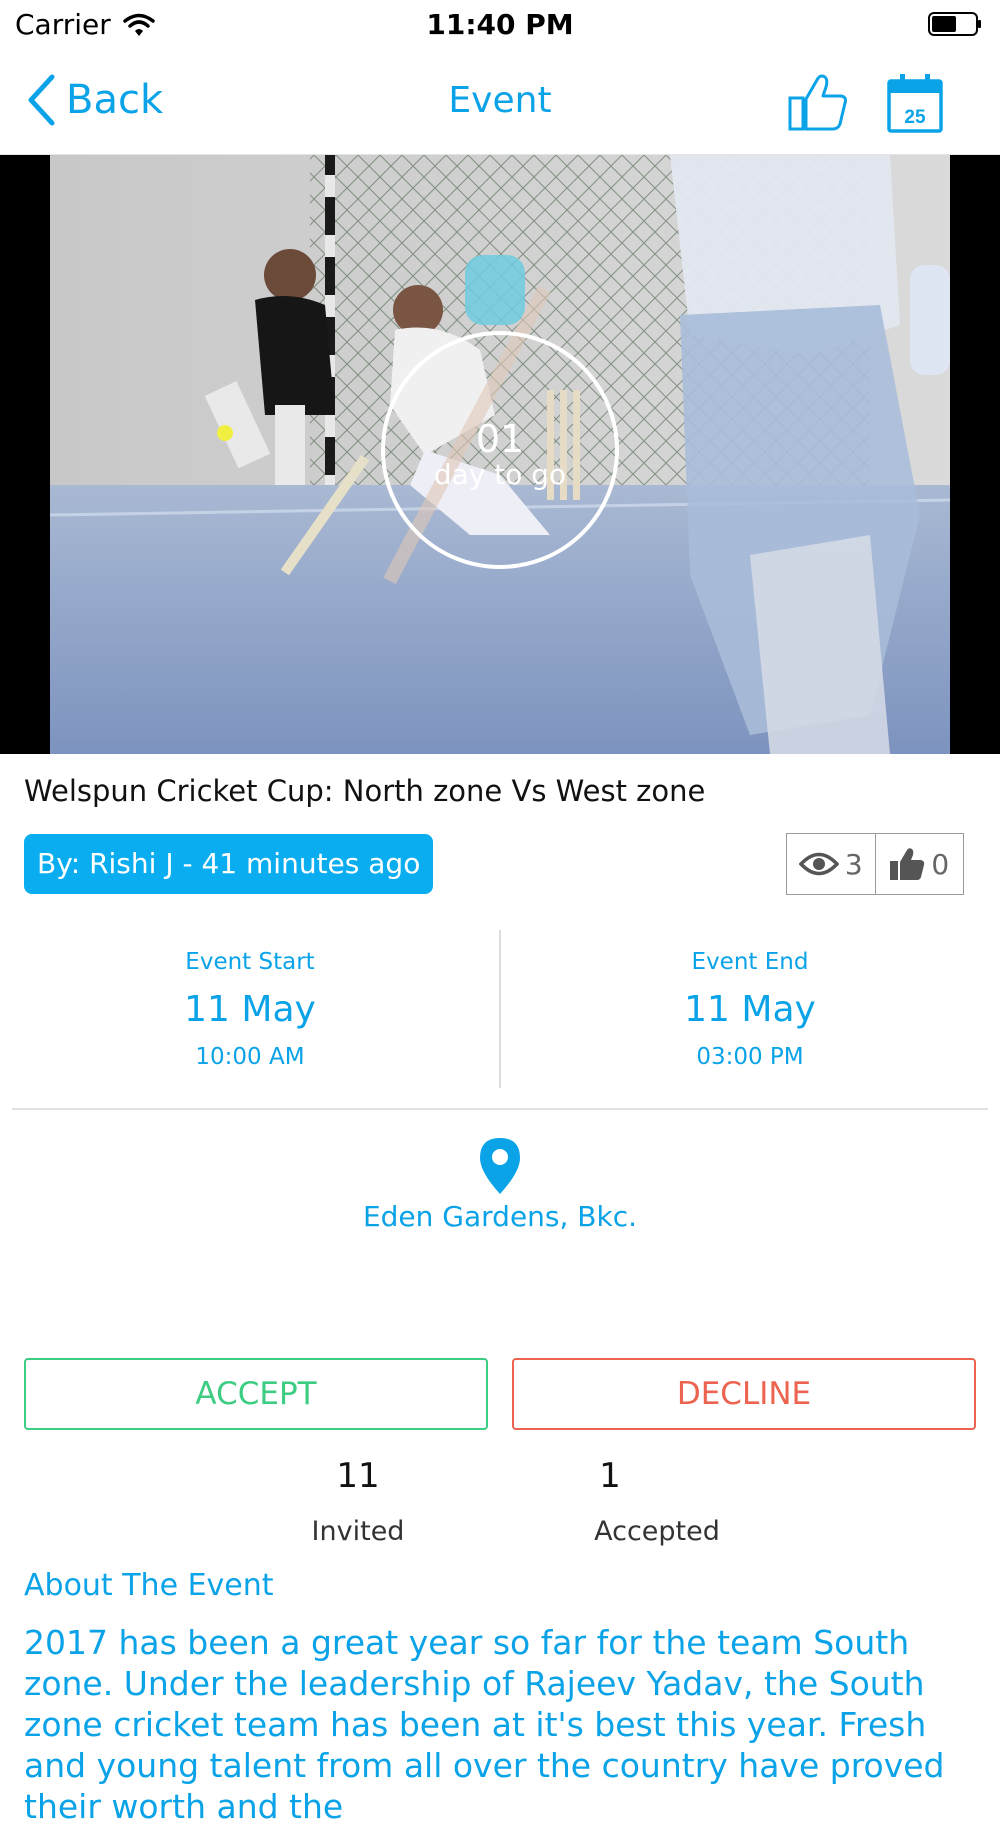 The image size is (1000, 1827). I want to click on nav-bar: Back Event 25, so click(500, 102).